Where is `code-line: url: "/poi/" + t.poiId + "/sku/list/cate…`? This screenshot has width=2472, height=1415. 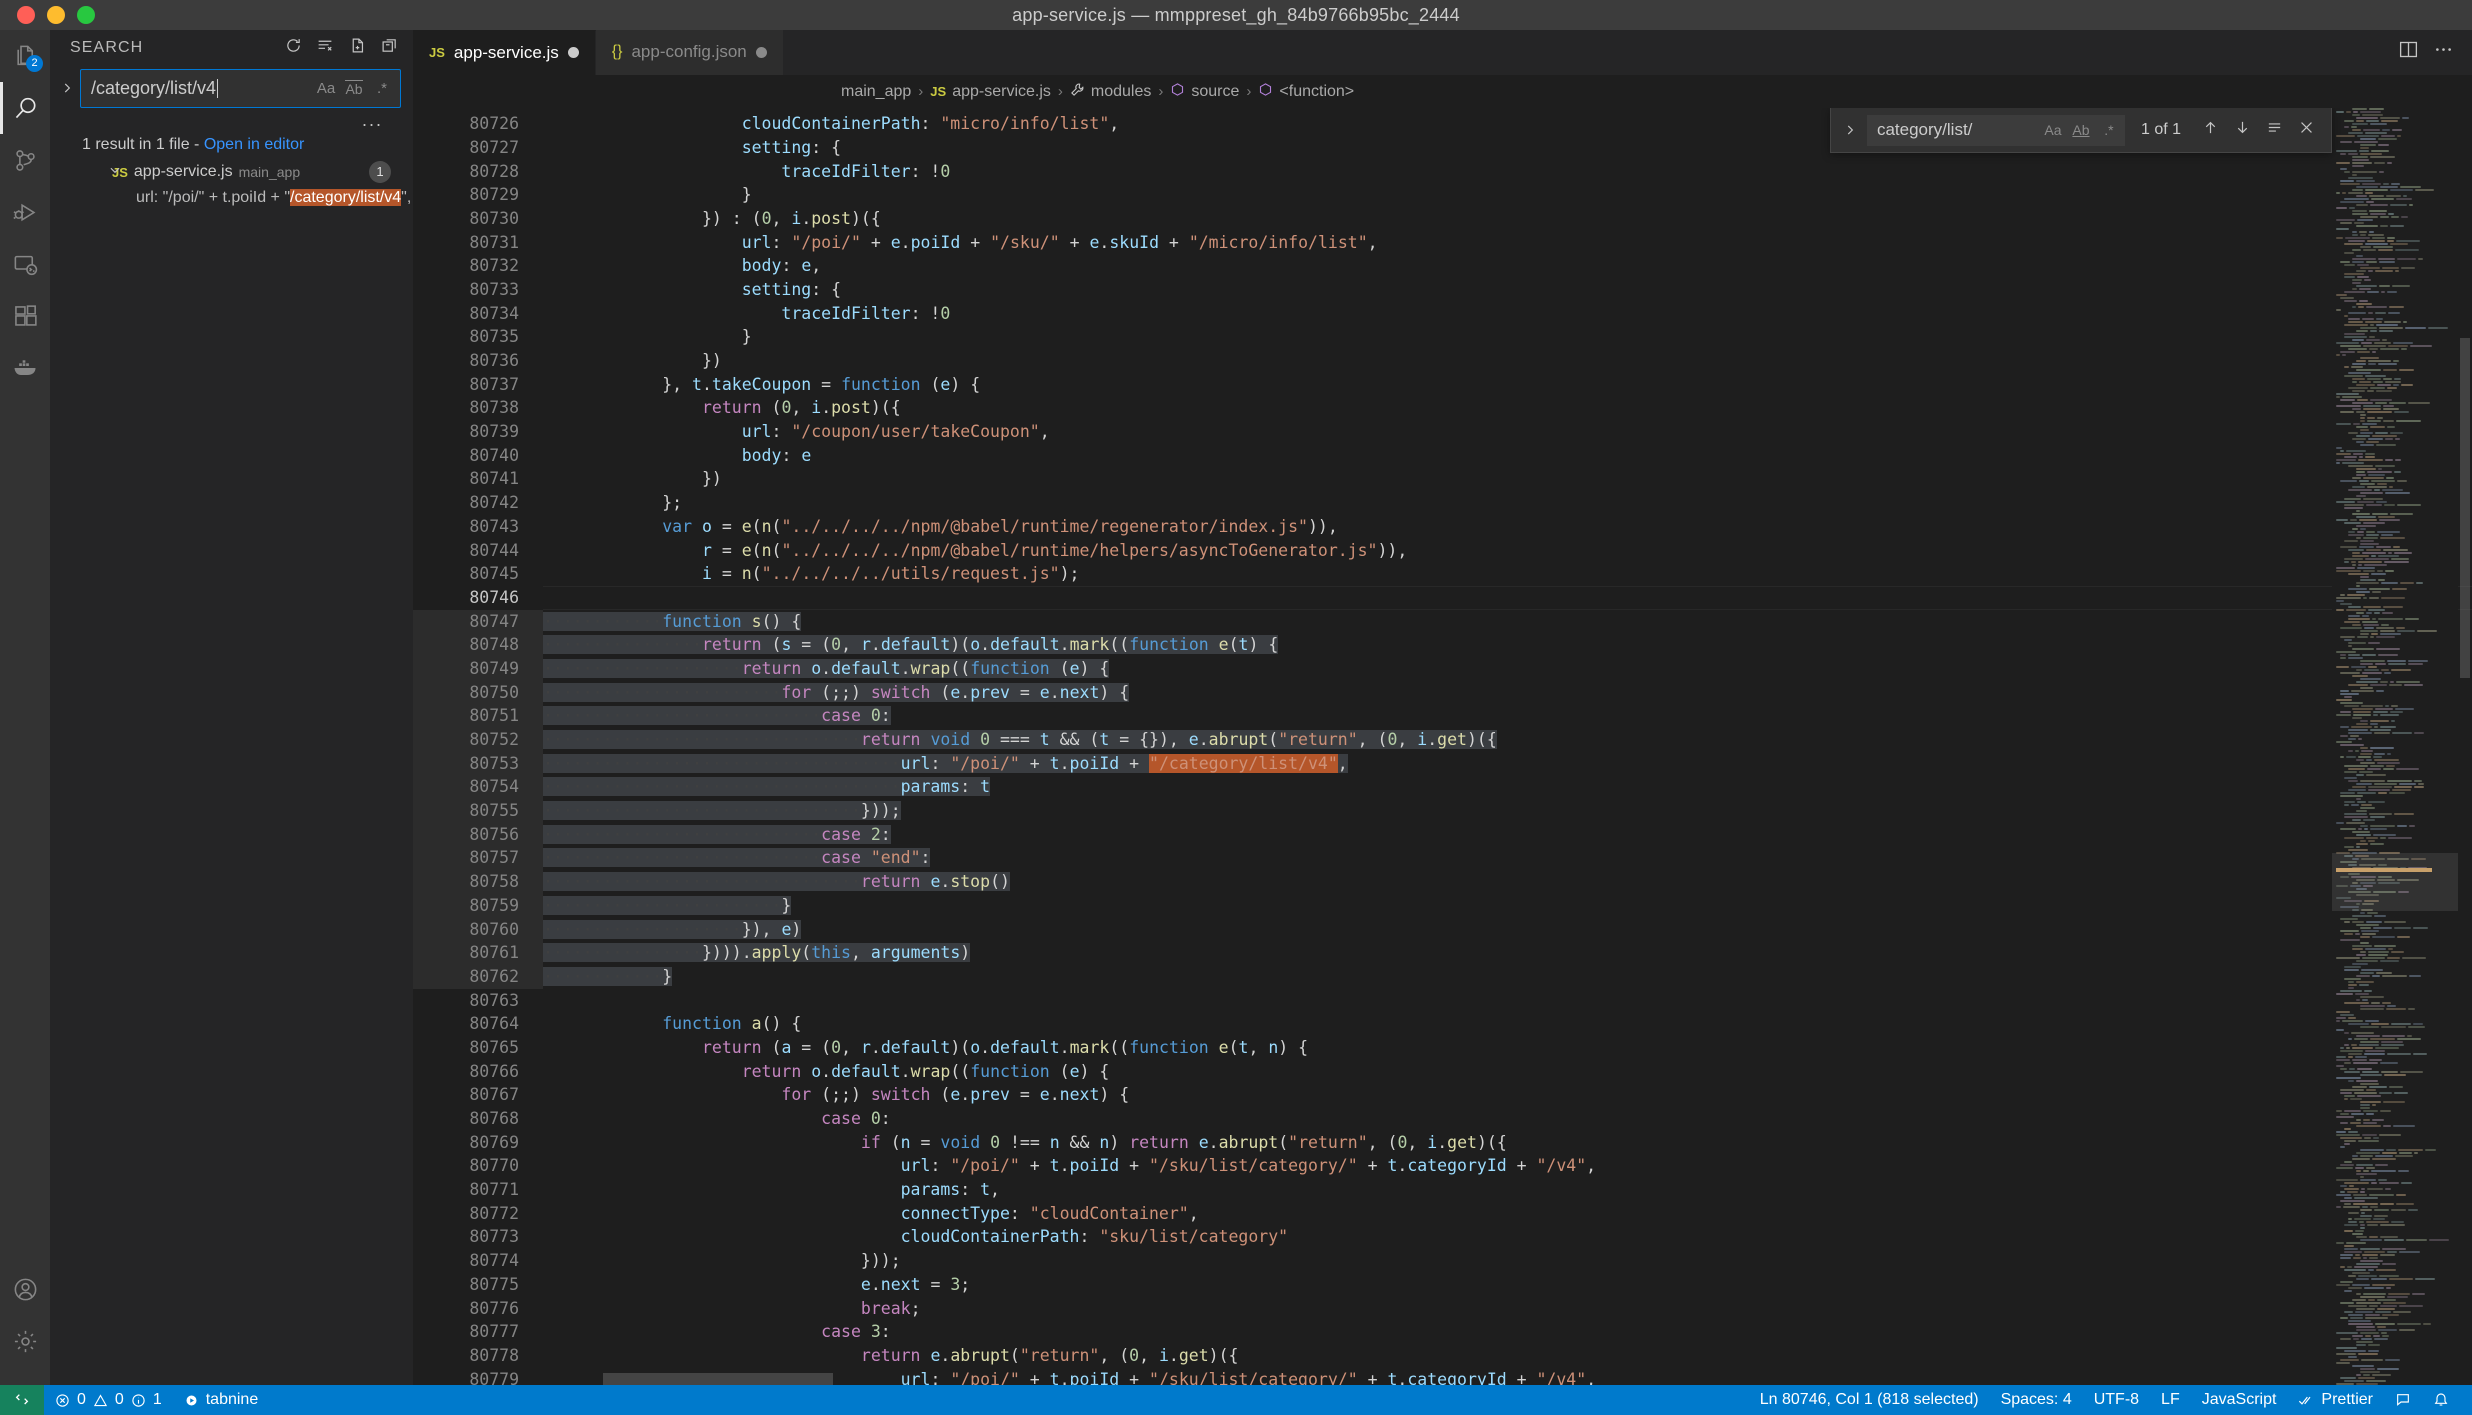 code-line: url: "/poi/" + t.poiId + "/sku/list/cate… is located at coordinates (1507, 1166).